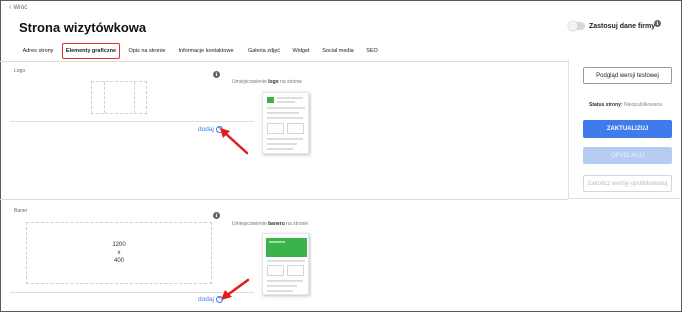 The width and height of the screenshot is (682, 312). I want to click on baner-info-icon: i, so click(216, 215).